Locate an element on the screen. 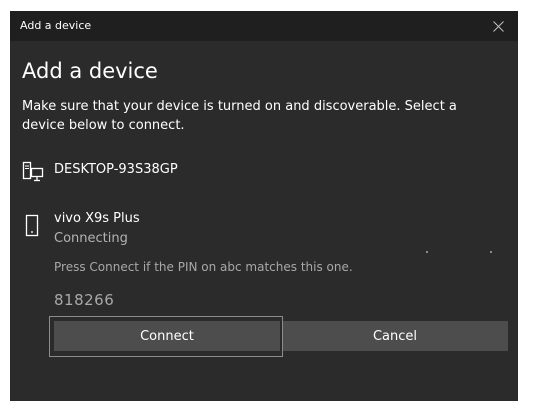 The image size is (536, 414). device-name: DESKTOP-93S38GP is located at coordinates (116, 169).